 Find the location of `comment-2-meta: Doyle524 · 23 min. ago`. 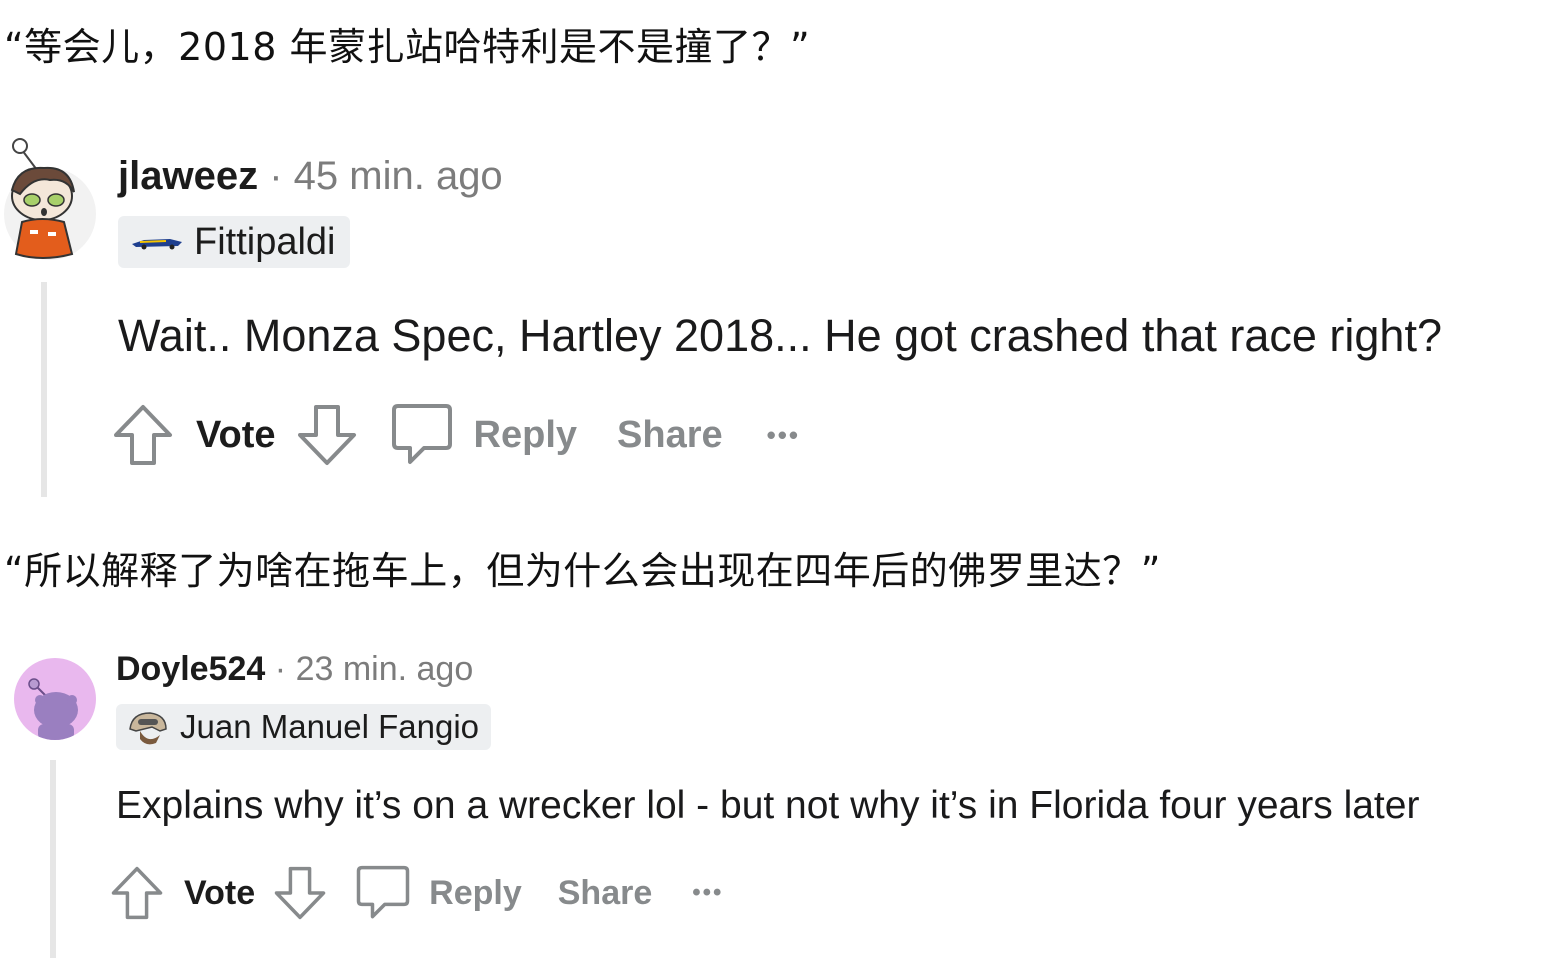

comment-2-meta: Doyle524 · 23 min. ago is located at coordinates (294, 669).